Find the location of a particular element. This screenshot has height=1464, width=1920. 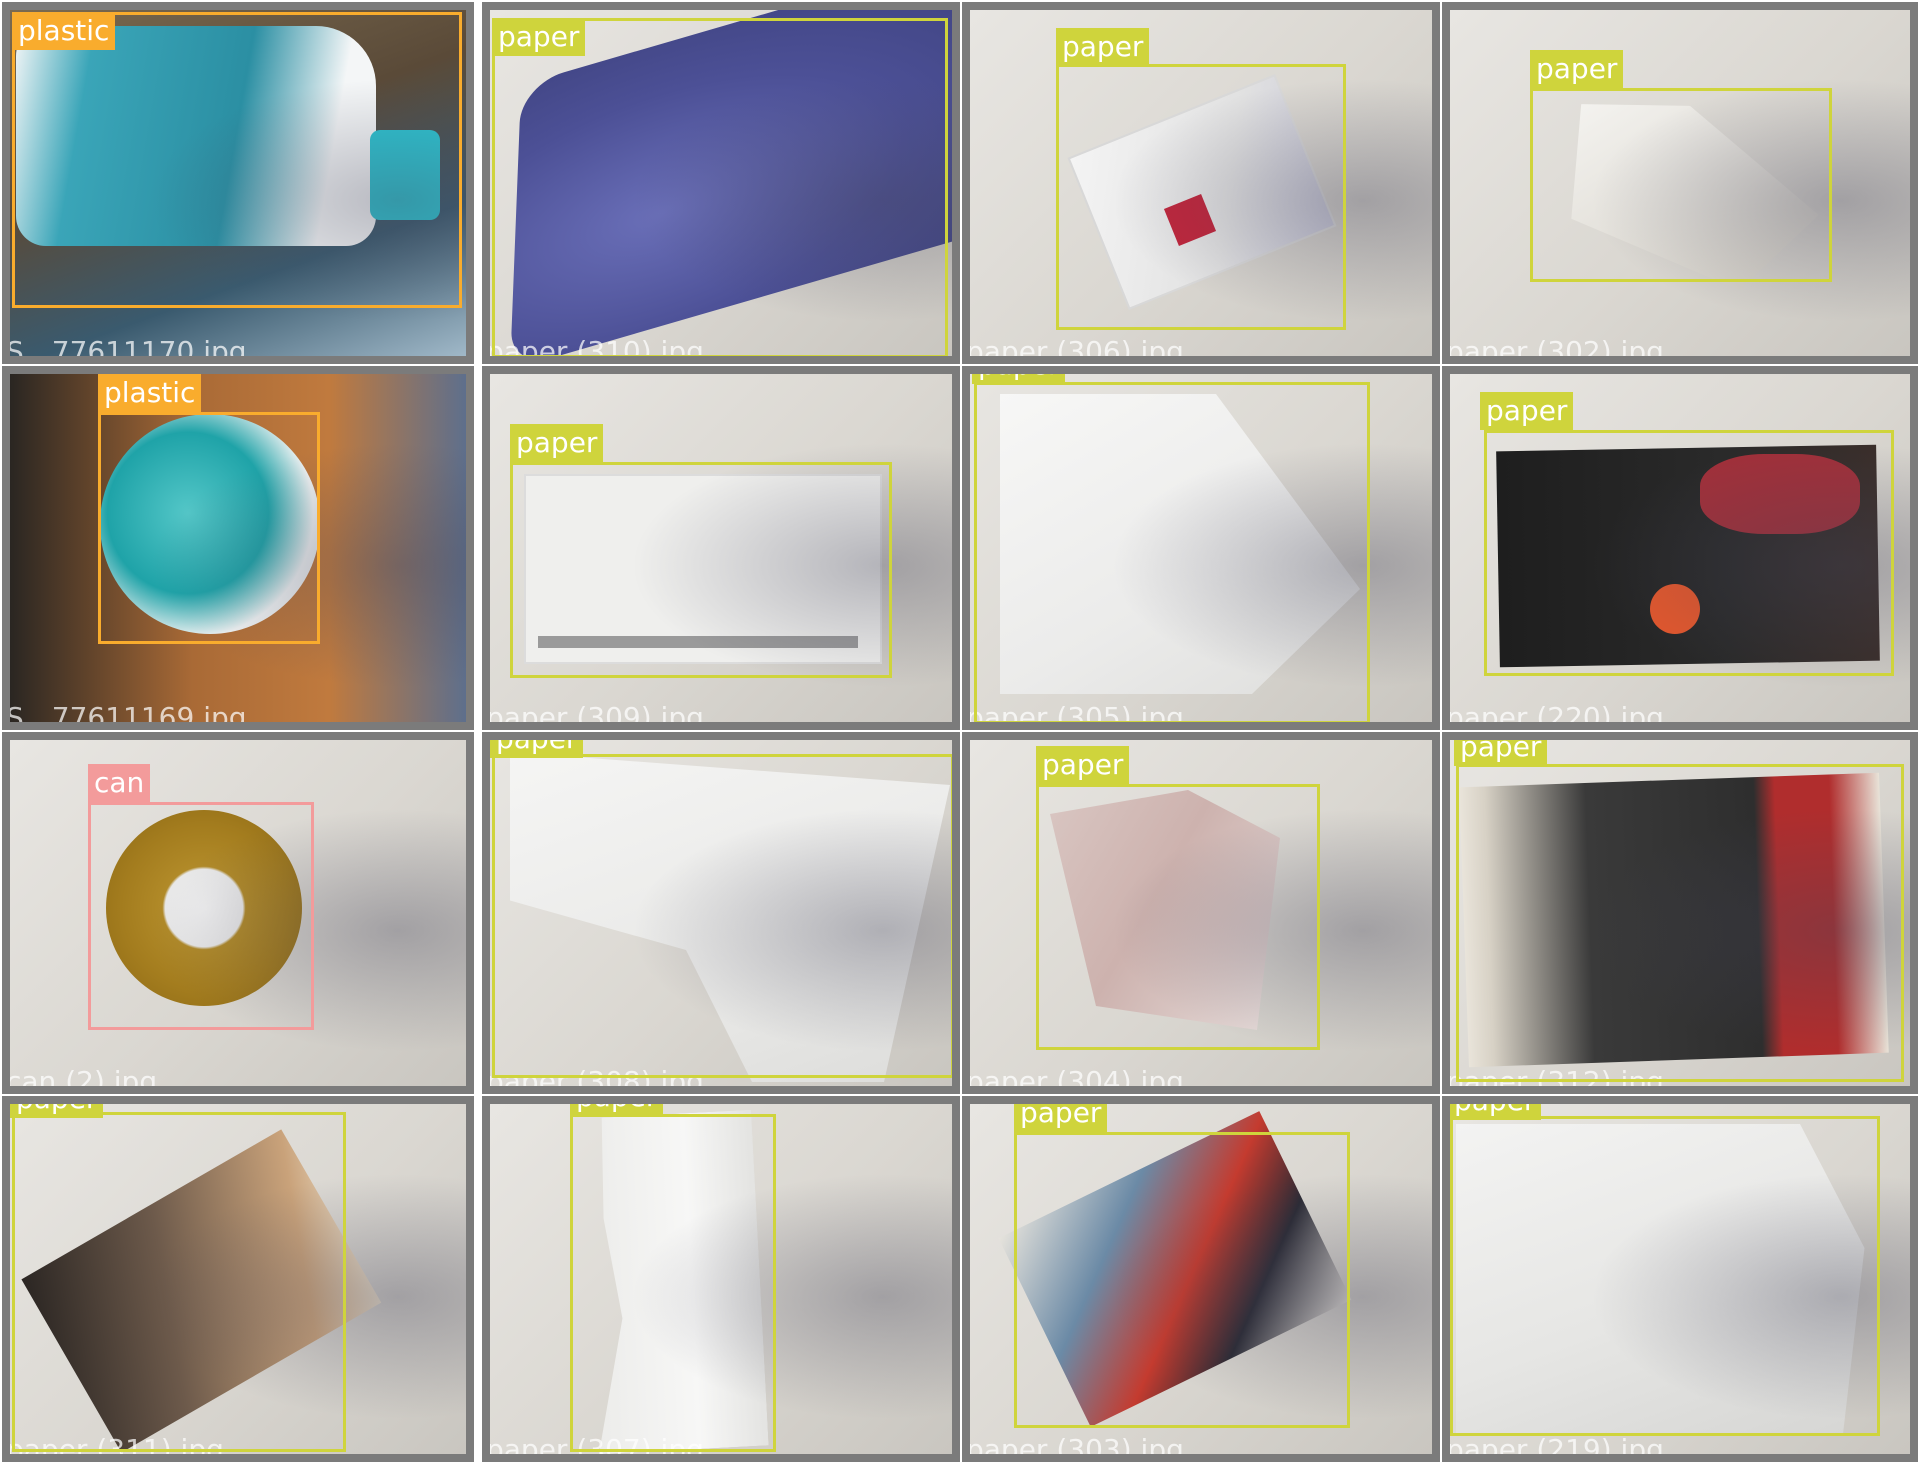

filename-caption: S__77611170.jpg is located at coordinates (126, 349).